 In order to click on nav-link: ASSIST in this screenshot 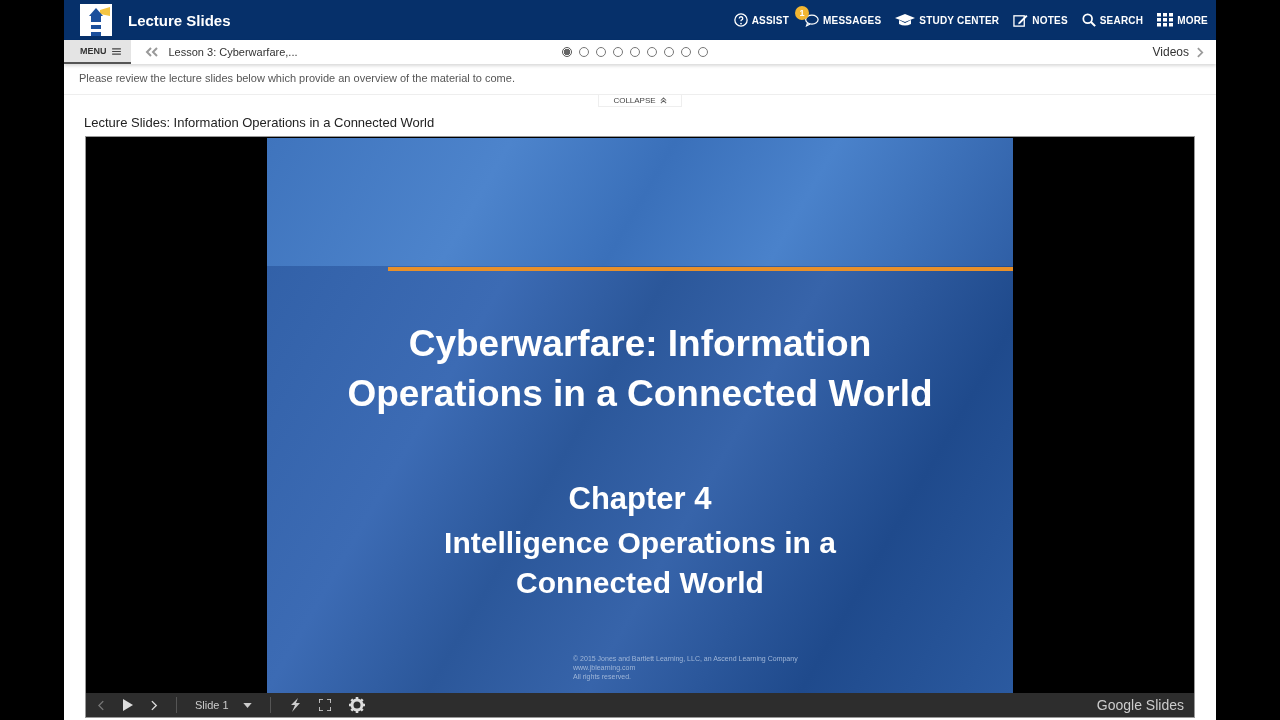, I will do `click(757, 20)`.